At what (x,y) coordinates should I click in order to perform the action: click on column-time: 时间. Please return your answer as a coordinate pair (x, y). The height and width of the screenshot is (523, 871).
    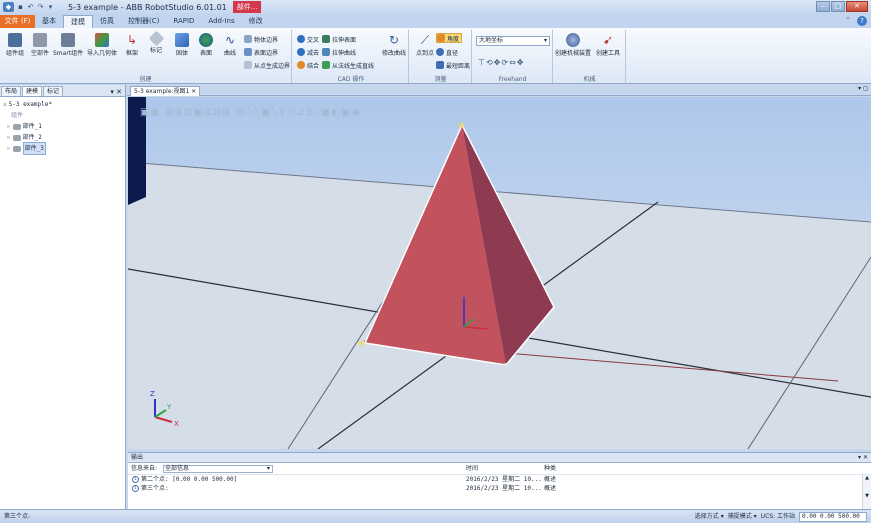
    Looking at the image, I should click on (472, 469).